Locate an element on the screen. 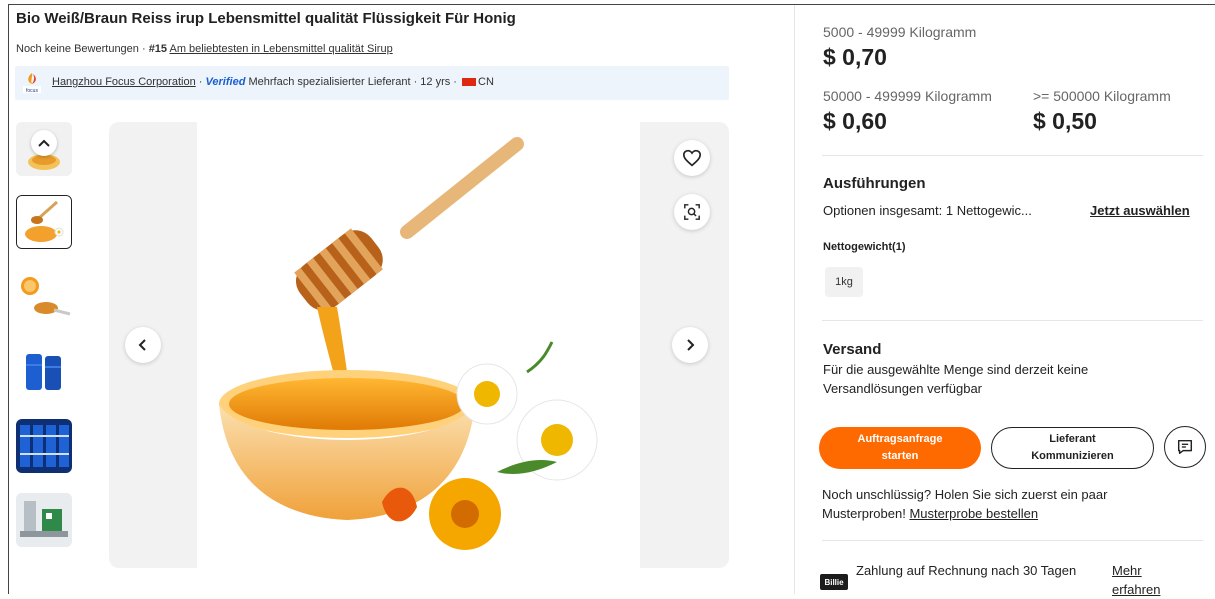  chevron-up-icon is located at coordinates (44, 143).